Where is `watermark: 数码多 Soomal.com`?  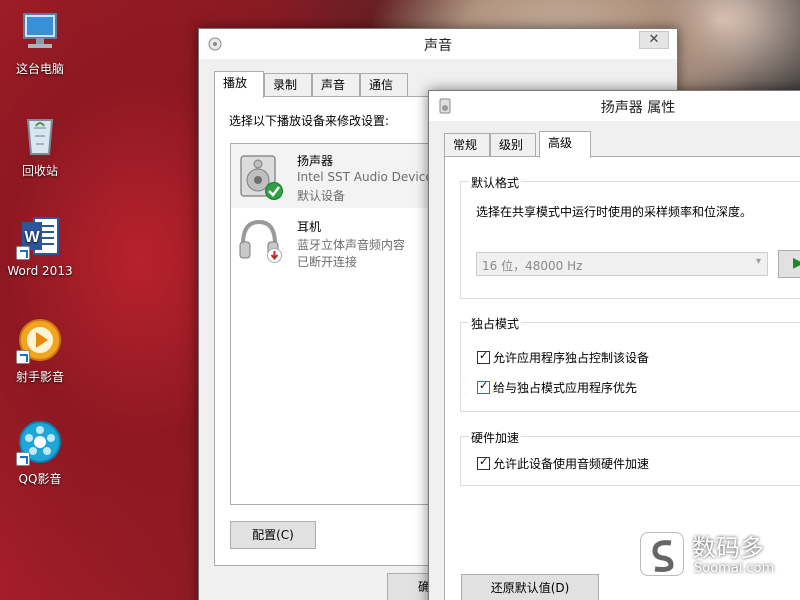 watermark: 数码多 Soomal.com is located at coordinates (716, 555).